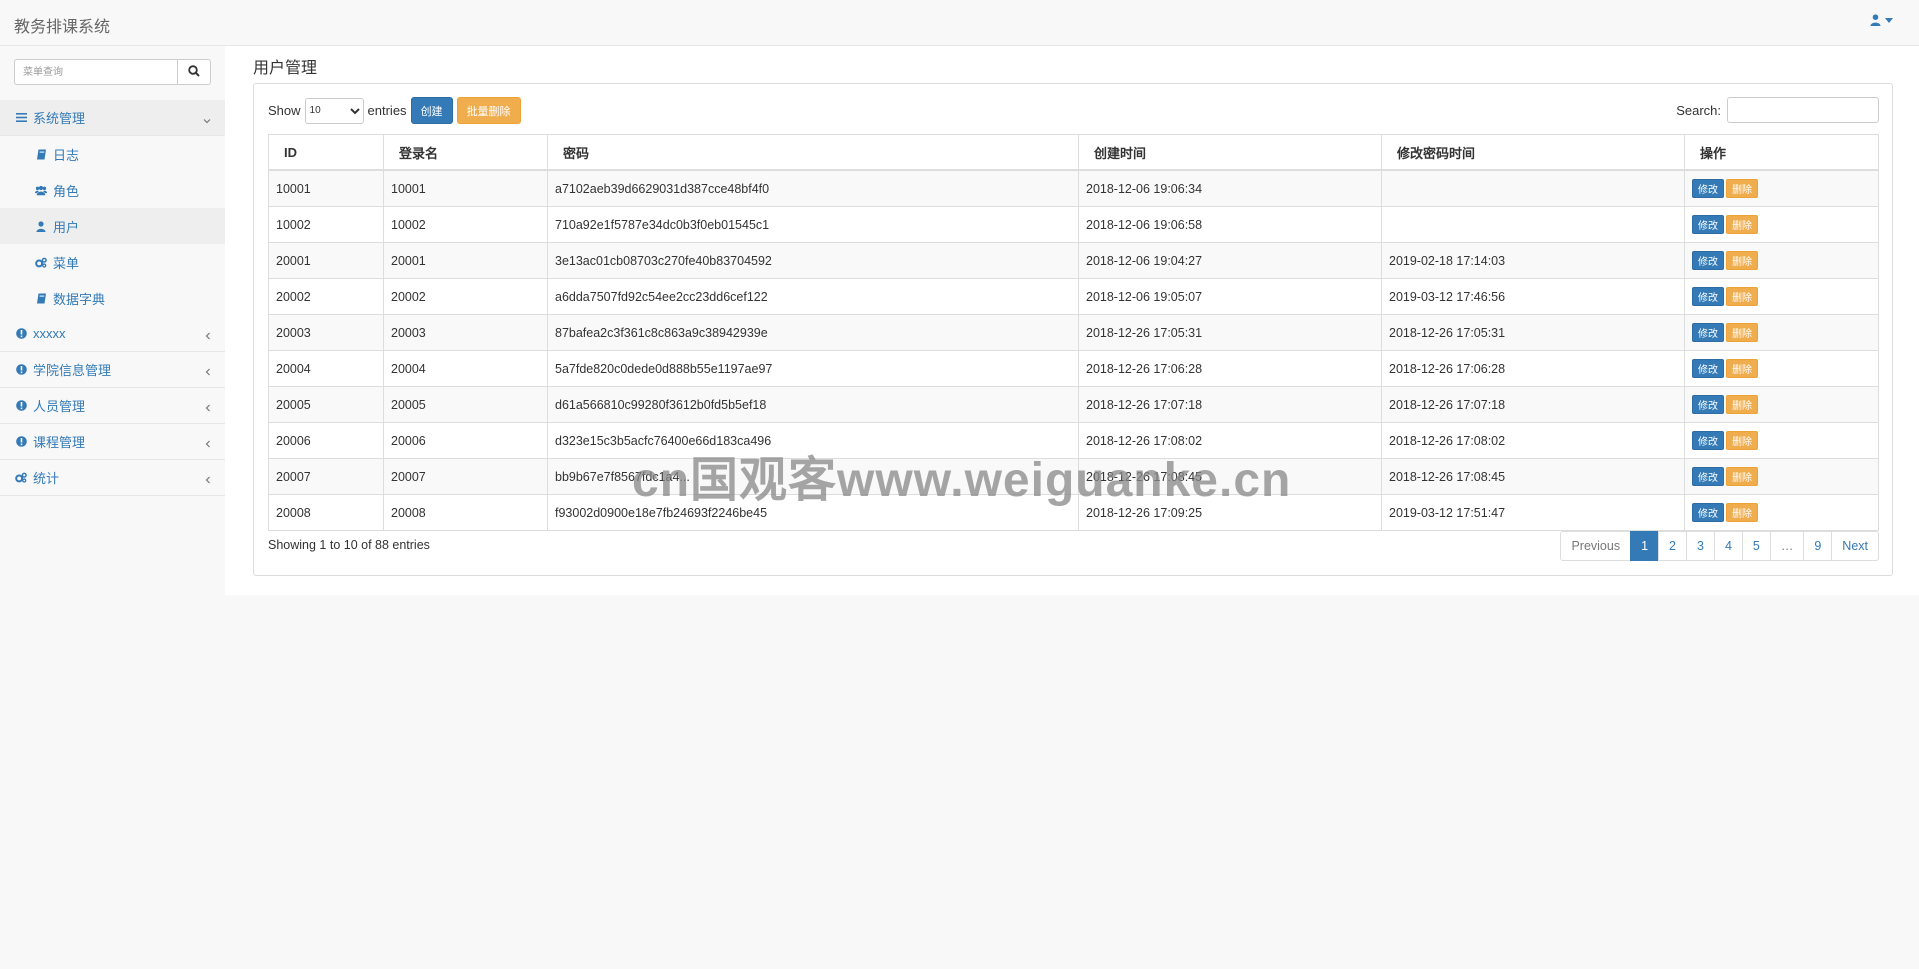 Image resolution: width=1919 pixels, height=969 pixels. What do you see at coordinates (1533, 260) in the screenshot?
I see `cell-modified: 2019-02-18 17:14:03` at bounding box center [1533, 260].